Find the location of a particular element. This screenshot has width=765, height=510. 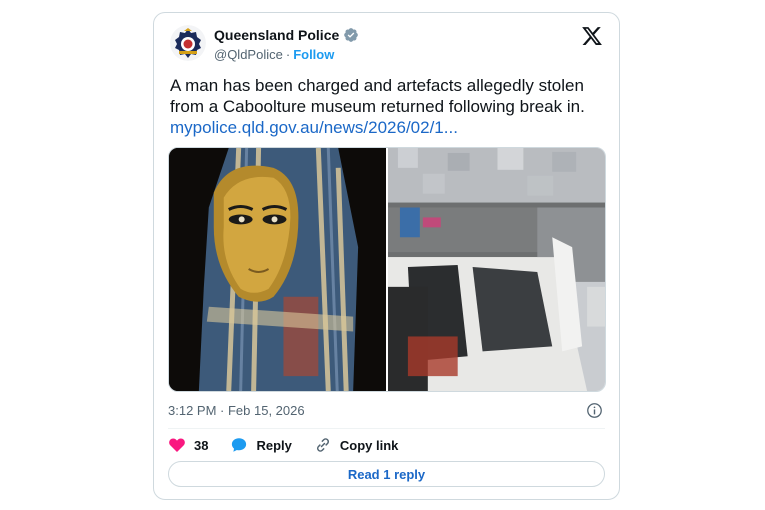

like-count: 38 is located at coordinates (201, 445).